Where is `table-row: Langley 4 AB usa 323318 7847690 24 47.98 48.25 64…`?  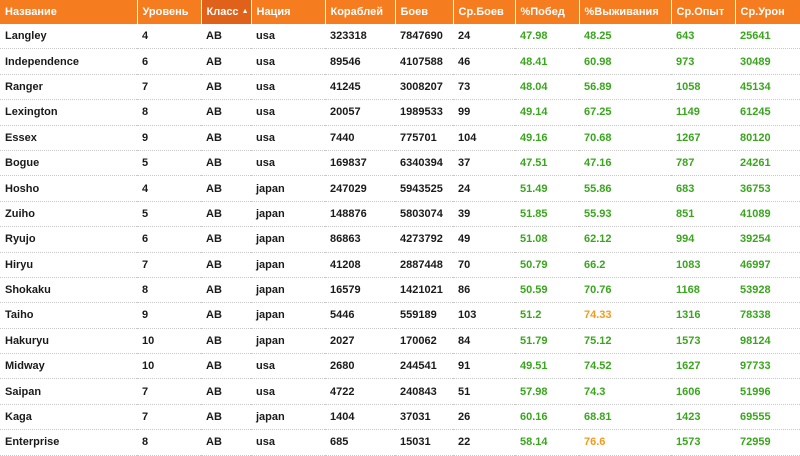 table-row: Langley 4 AB usa 323318 7847690 24 47.98 48.25 64… is located at coordinates (400, 37).